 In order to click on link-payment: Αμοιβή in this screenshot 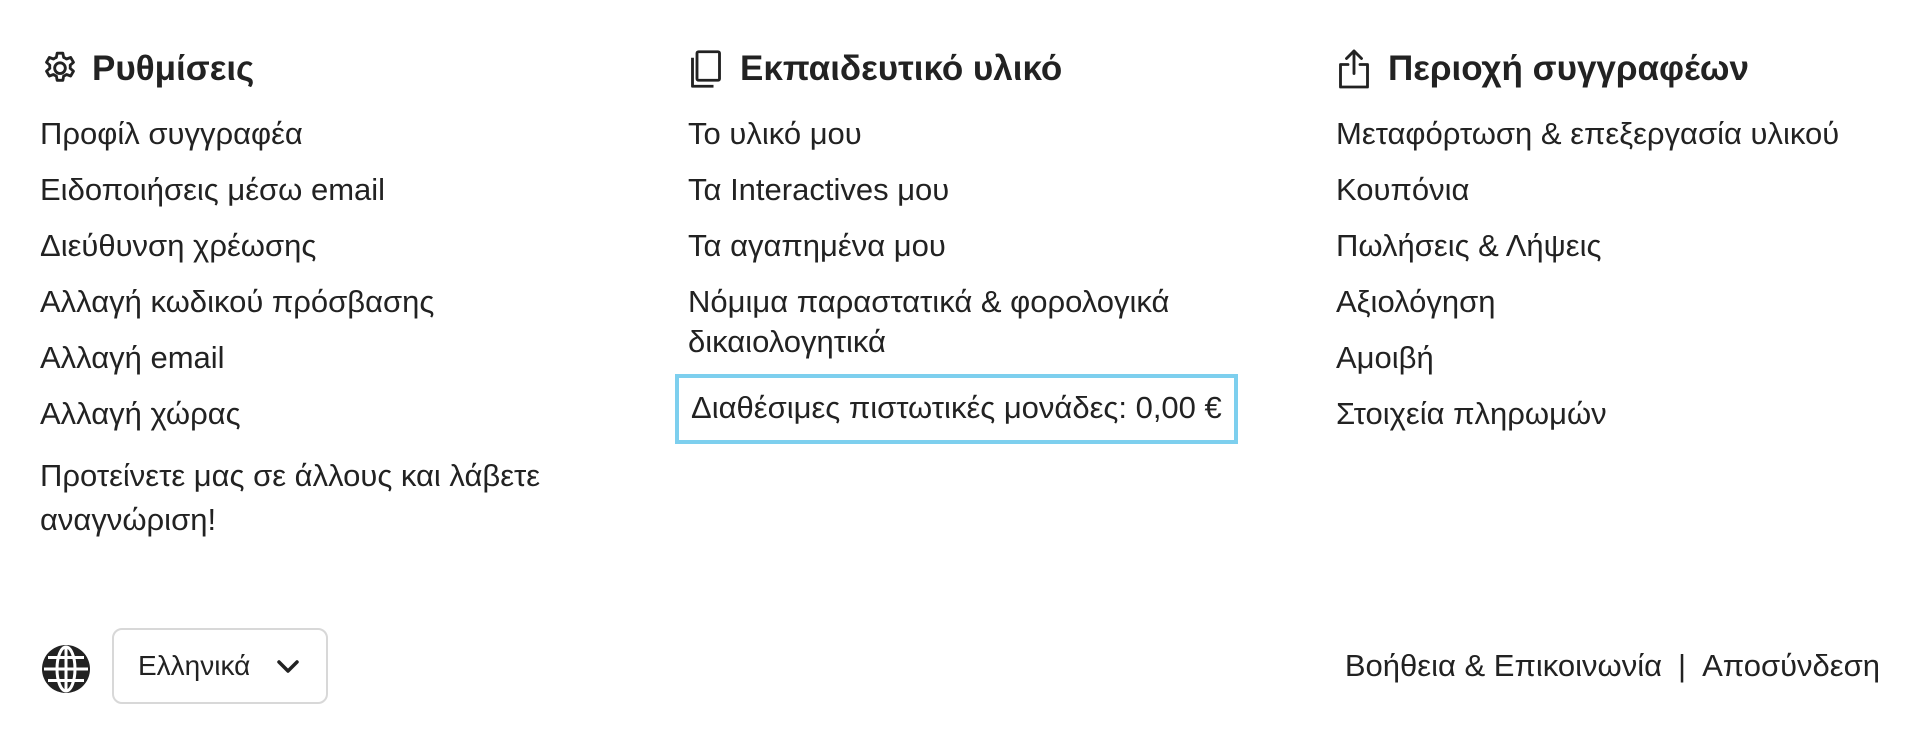, I will do `click(1632, 358)`.